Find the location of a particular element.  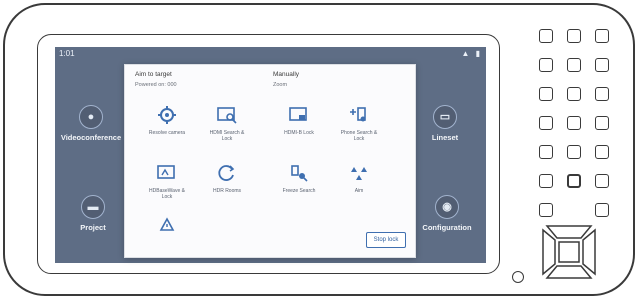

item-label: HDR Rooms is located at coordinates (227, 191).